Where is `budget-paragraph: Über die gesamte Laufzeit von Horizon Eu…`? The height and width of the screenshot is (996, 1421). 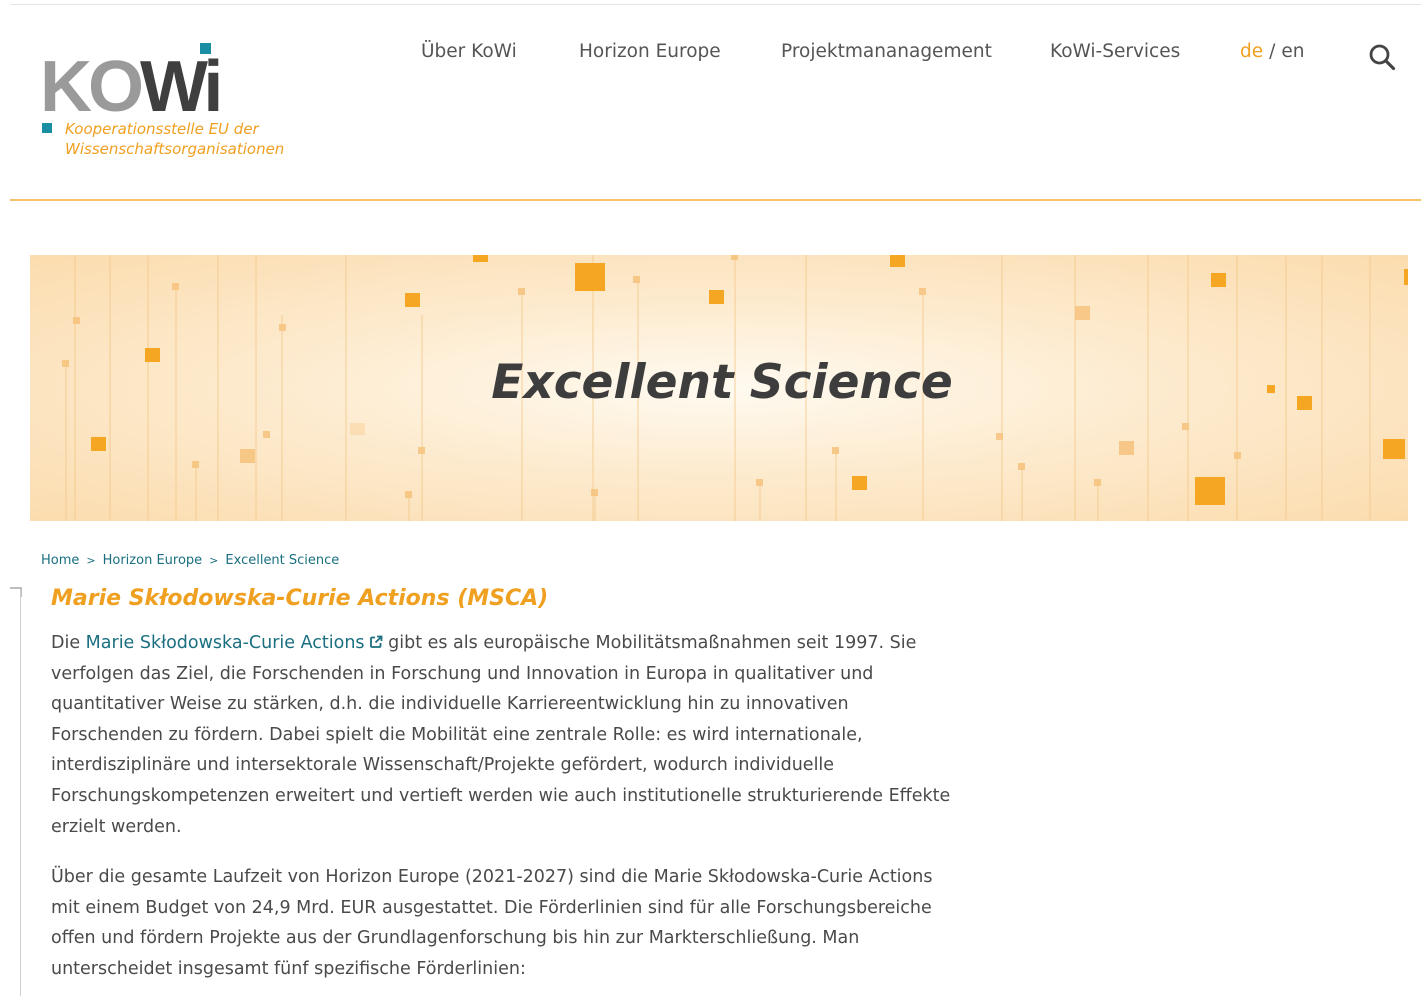 budget-paragraph: Über die gesamte Laufzeit von Horizon Eu… is located at coordinates (492, 923).